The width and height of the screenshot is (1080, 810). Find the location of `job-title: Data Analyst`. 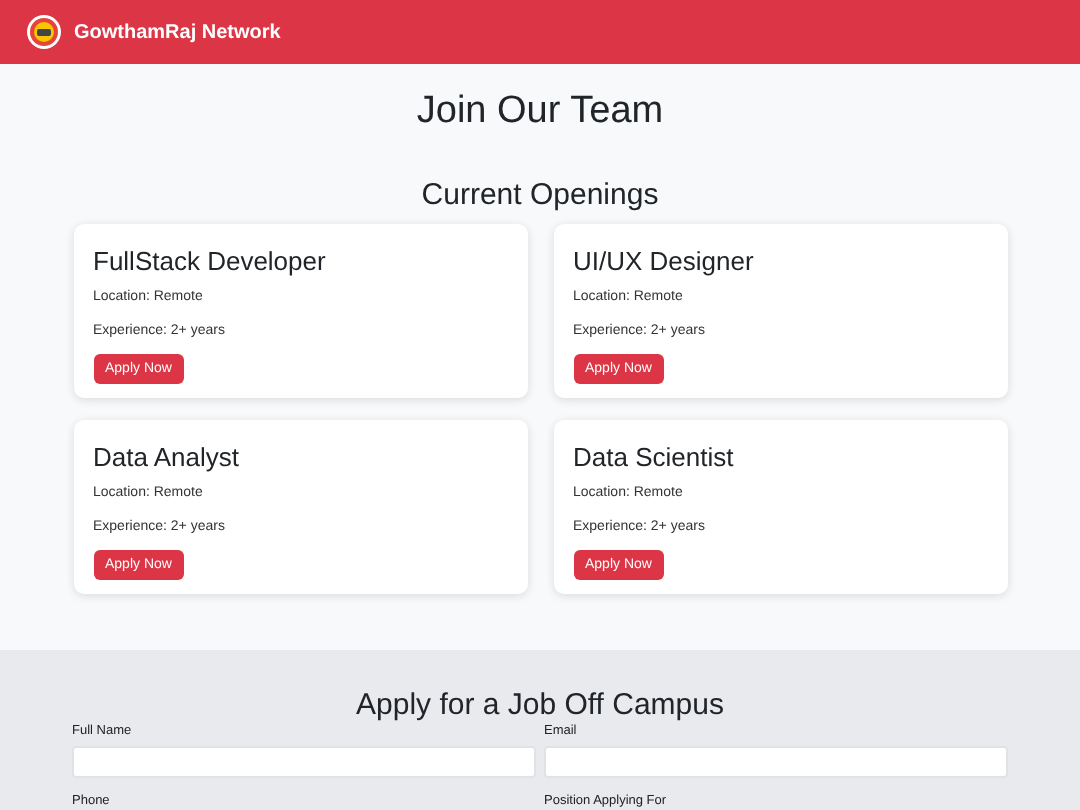

job-title: Data Analyst is located at coordinates (166, 457).